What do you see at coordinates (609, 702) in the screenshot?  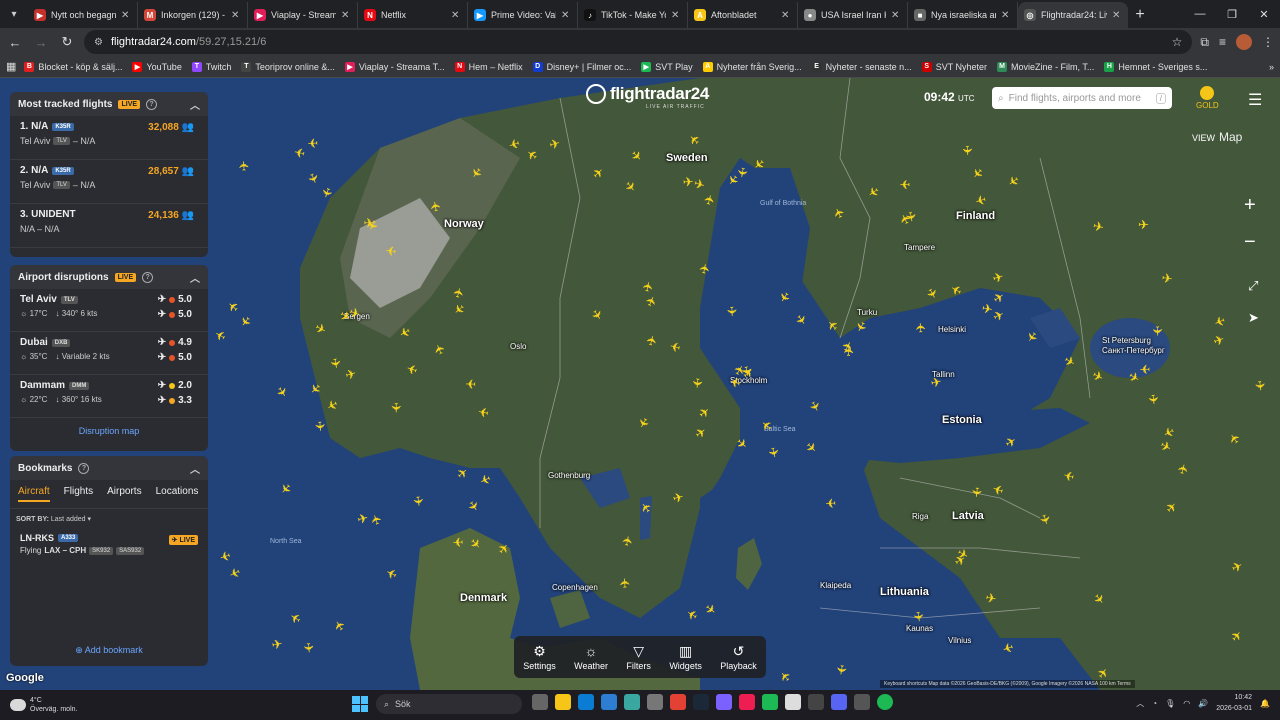 I see `mail-icon` at bounding box center [609, 702].